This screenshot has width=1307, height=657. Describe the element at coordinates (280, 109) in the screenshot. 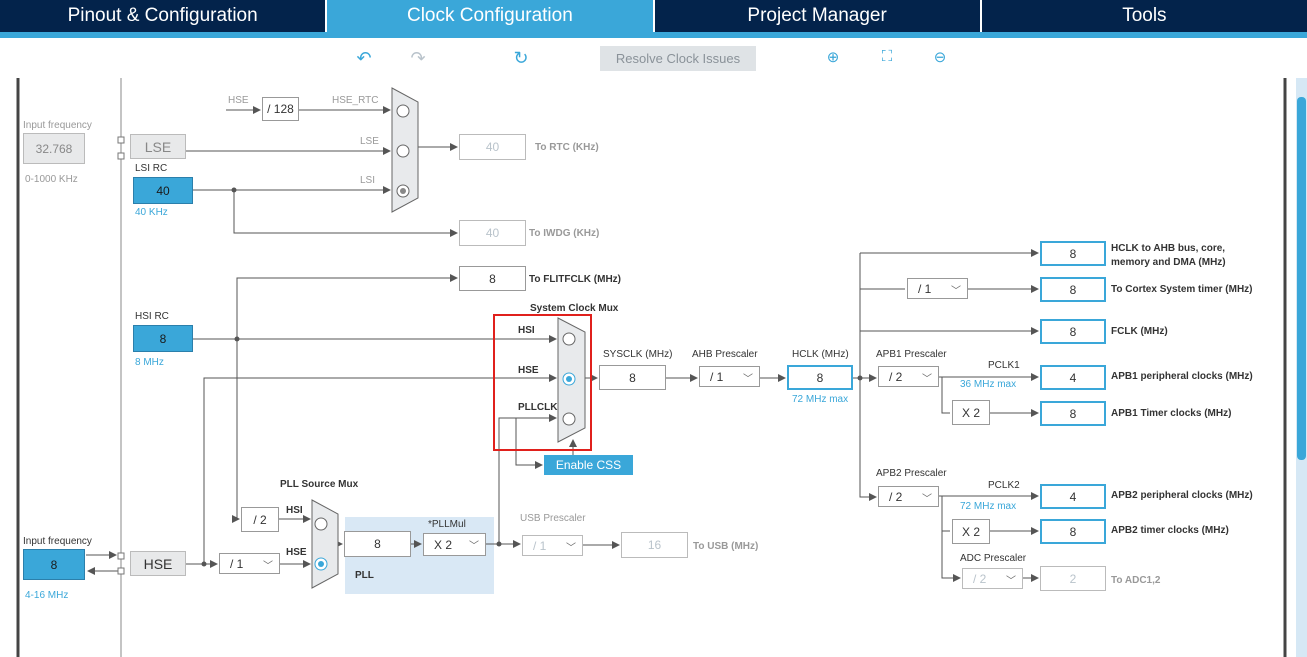

I see `hse-rtc-divider: / 128` at that location.